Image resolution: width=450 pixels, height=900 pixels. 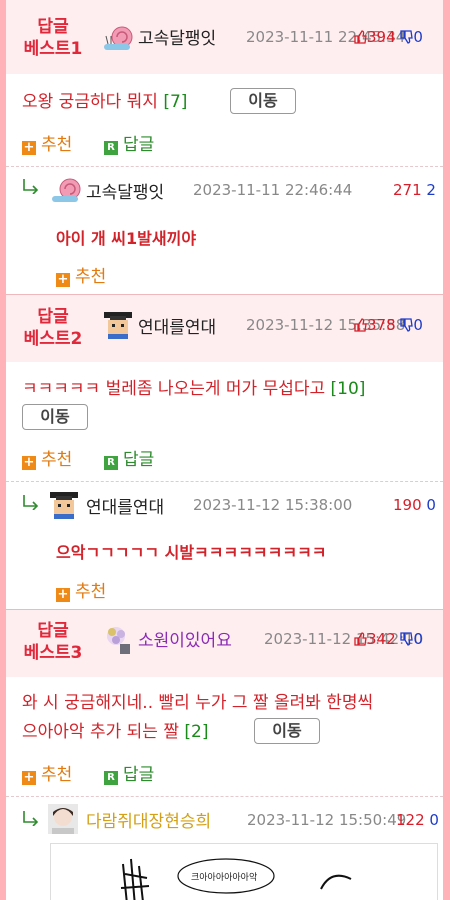 What do you see at coordinates (198, 703) in the screenshot?
I see `reply-text-line-1: 와 시 궁금해지네.. 빨리 누가 그 짤 올려봐 한명씩` at bounding box center [198, 703].